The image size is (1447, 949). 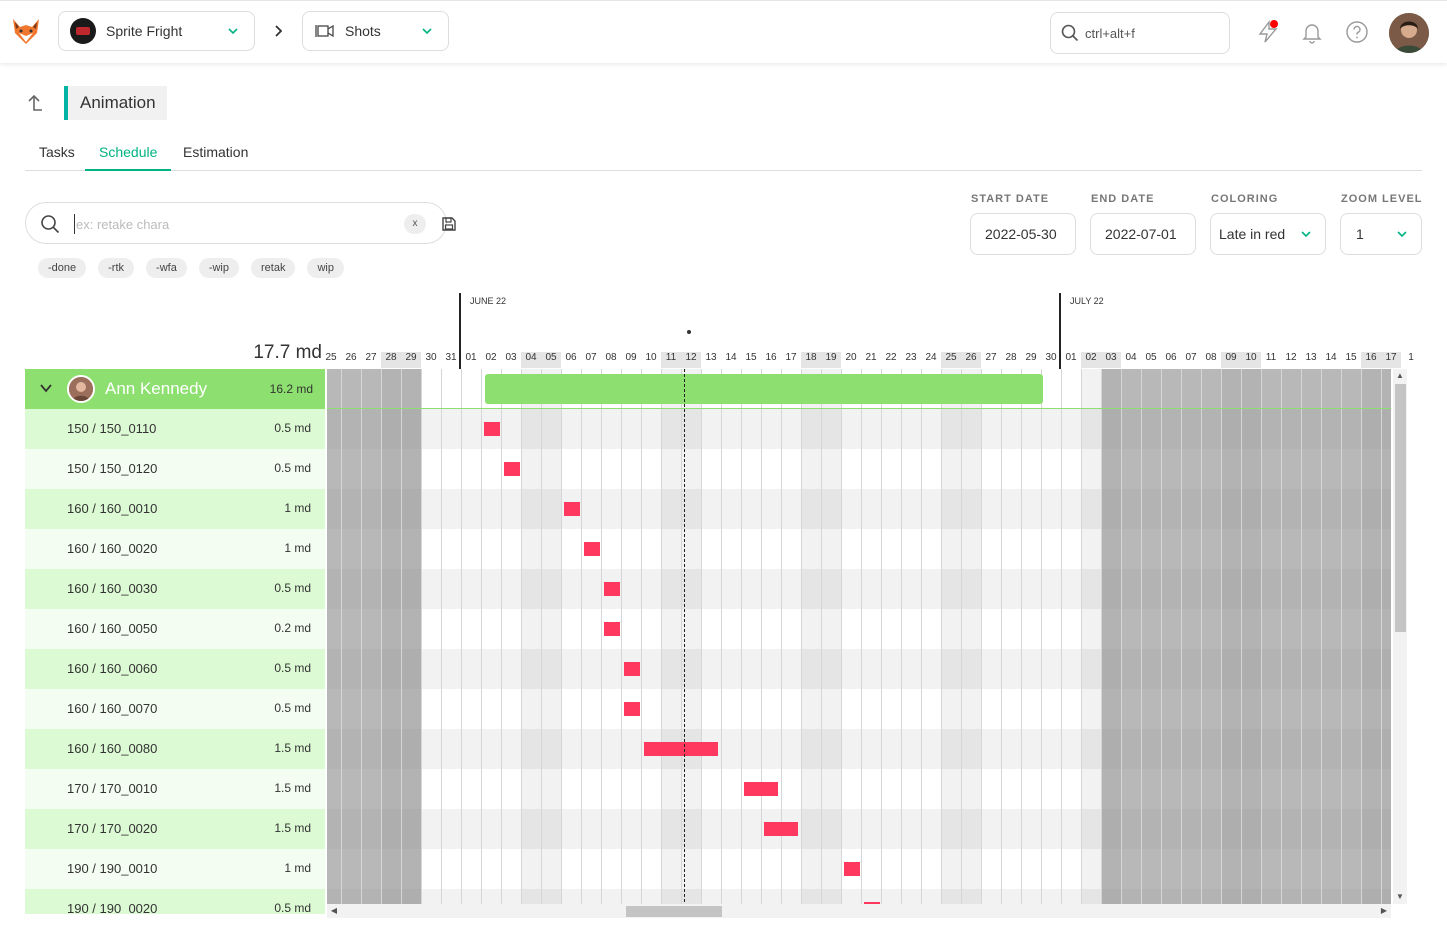 I want to click on vertical-scroll-thumb, so click(x=1400, y=508).